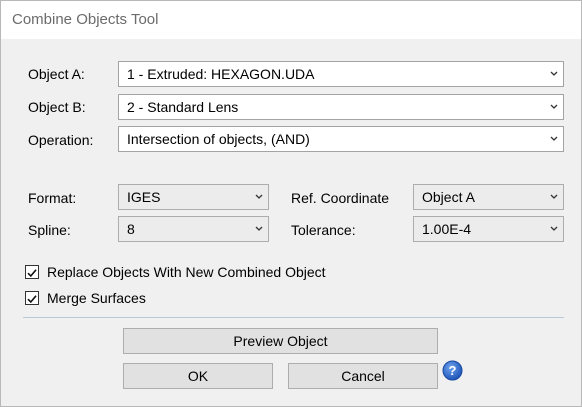 This screenshot has height=407, width=582. Describe the element at coordinates (293, 317) in the screenshot. I see `divider` at that location.